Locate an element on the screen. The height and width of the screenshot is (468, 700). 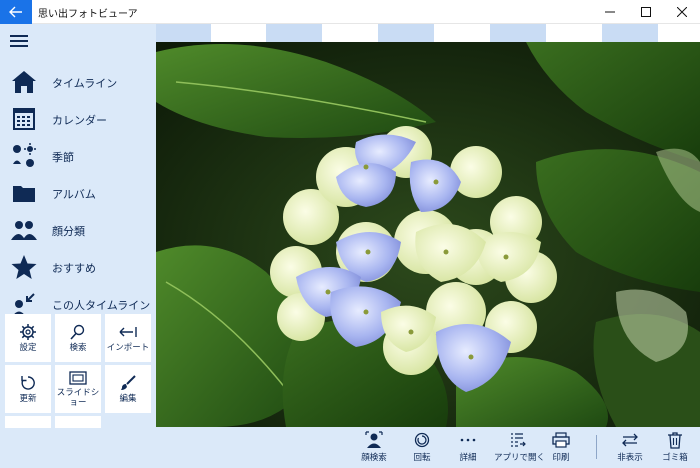
face-search-label: 顔検索 is located at coordinates (374, 458).